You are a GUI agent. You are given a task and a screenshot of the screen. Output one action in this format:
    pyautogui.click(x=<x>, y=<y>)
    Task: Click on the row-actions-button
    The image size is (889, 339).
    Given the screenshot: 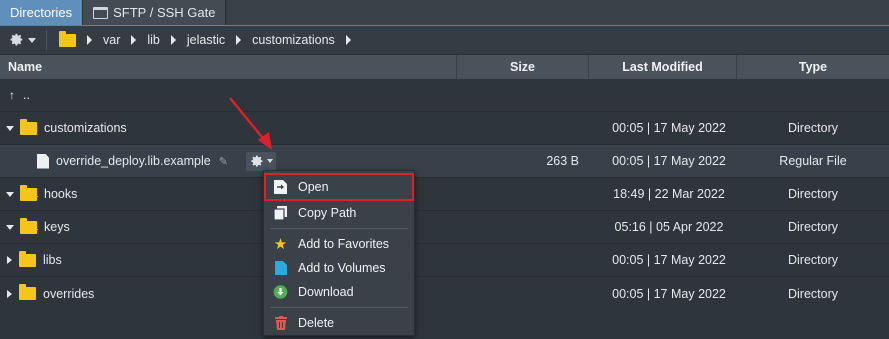 What is the action you would take?
    pyautogui.click(x=260, y=161)
    